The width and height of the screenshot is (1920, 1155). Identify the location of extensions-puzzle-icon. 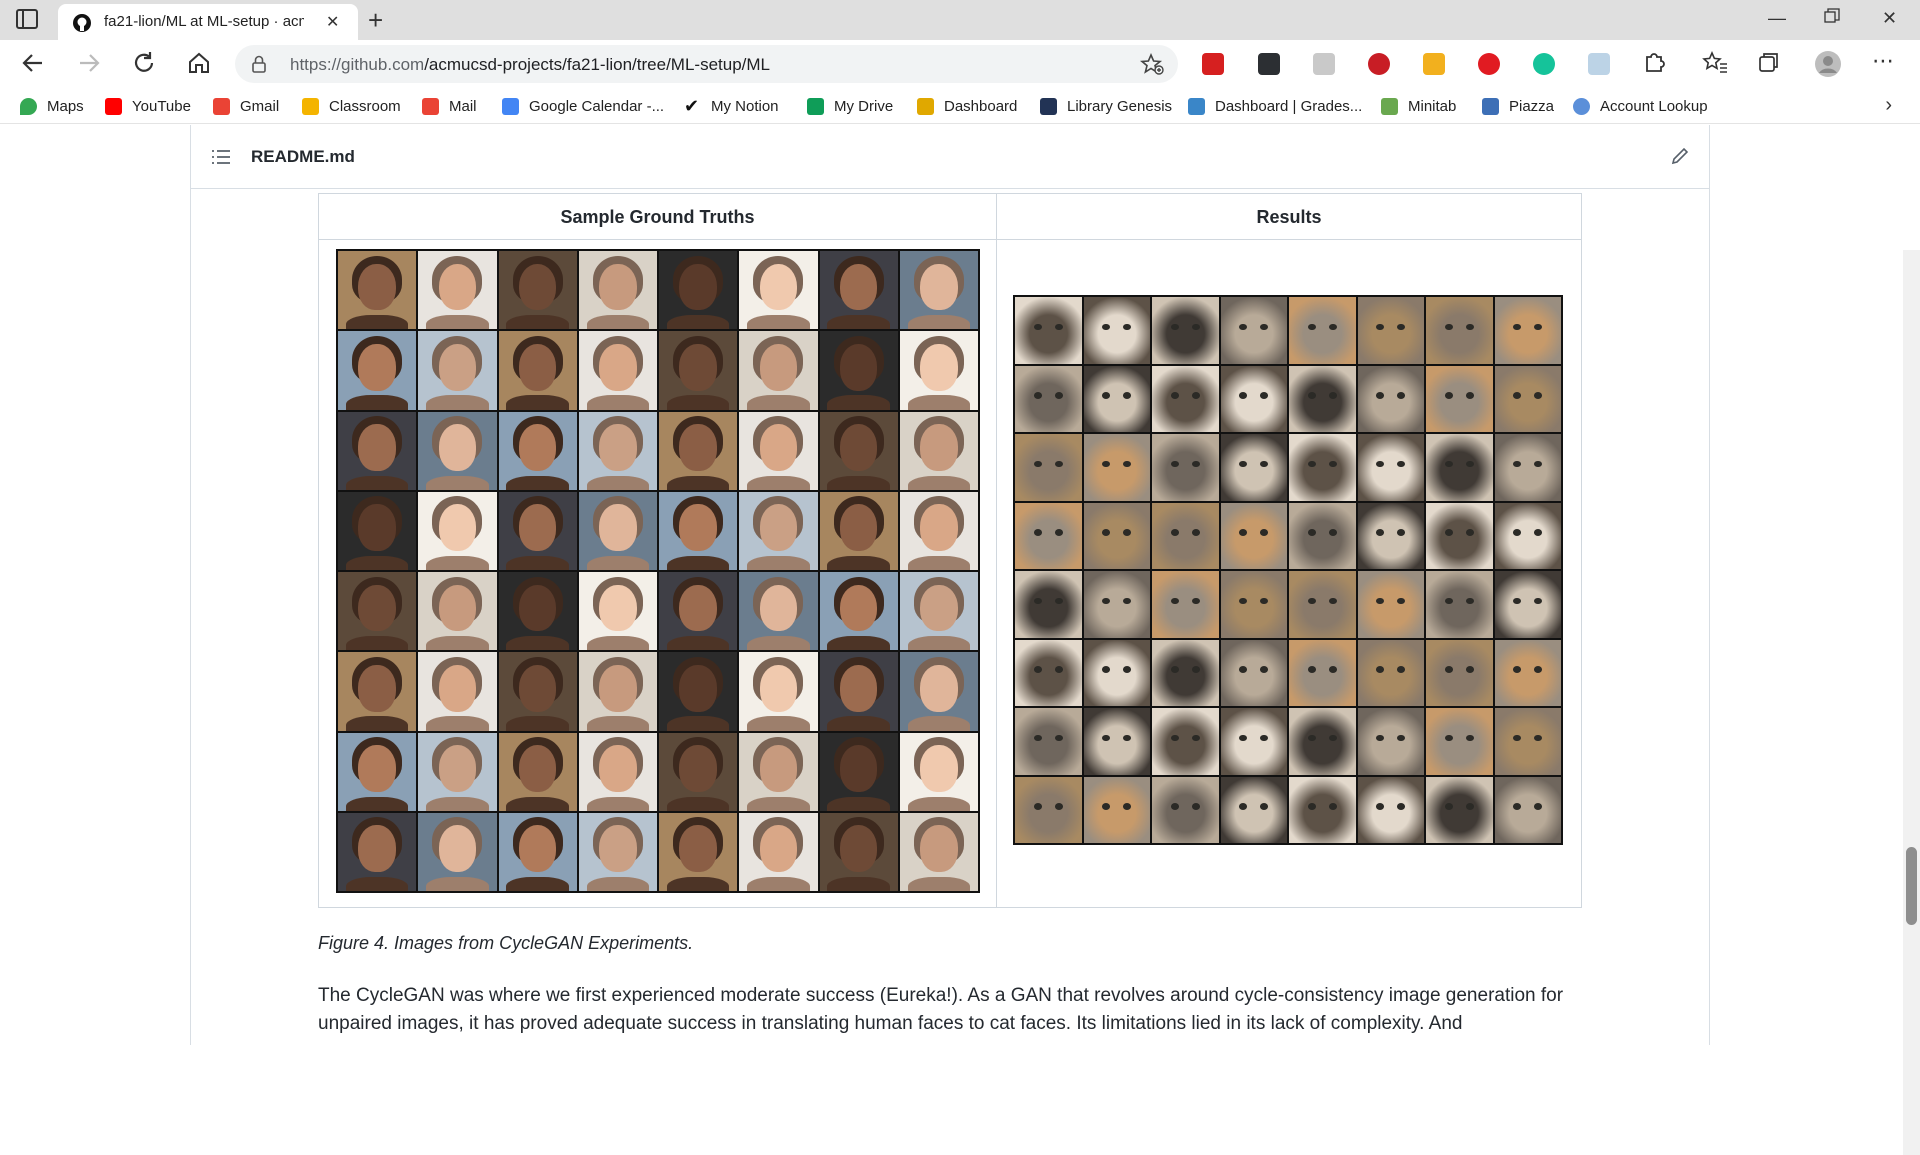
(1656, 64).